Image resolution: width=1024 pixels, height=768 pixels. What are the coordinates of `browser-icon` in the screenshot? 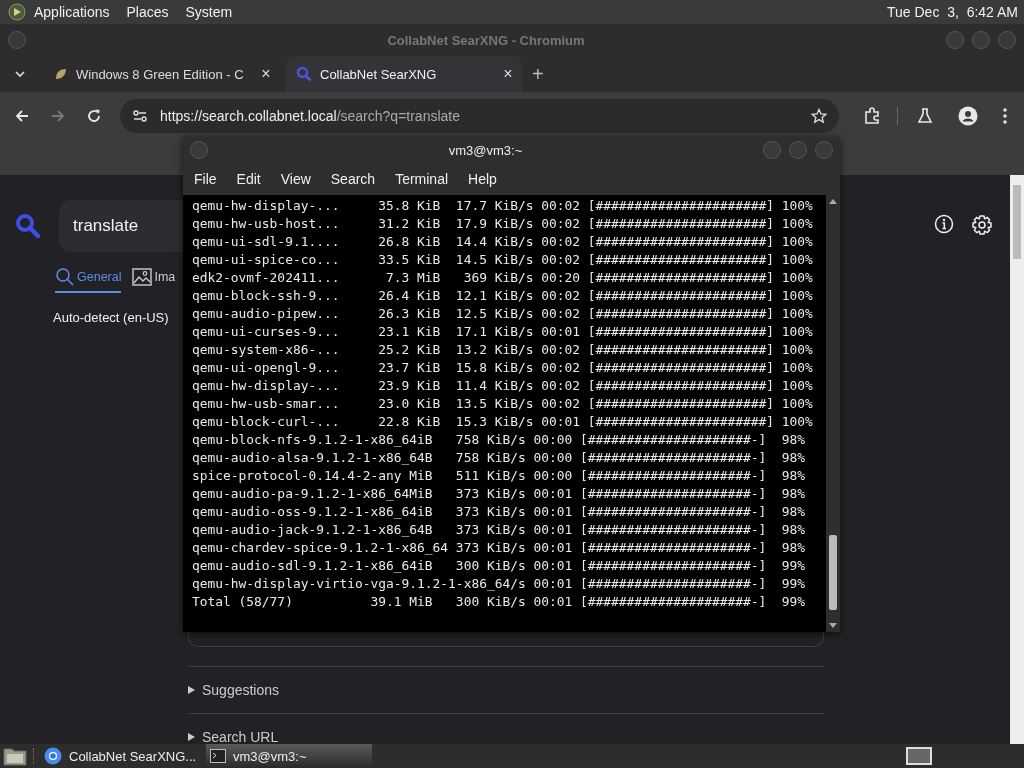 It's located at (53, 756).